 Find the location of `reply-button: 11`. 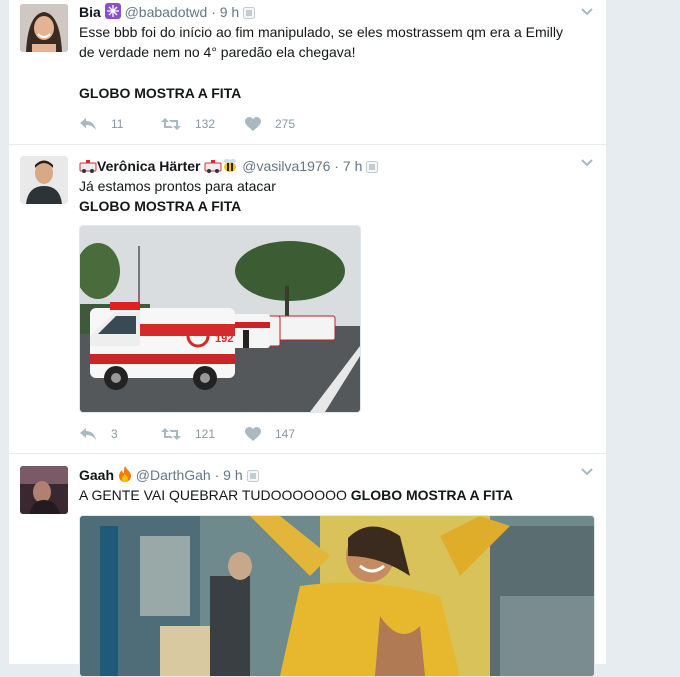

reply-button: 11 is located at coordinates (101, 124).